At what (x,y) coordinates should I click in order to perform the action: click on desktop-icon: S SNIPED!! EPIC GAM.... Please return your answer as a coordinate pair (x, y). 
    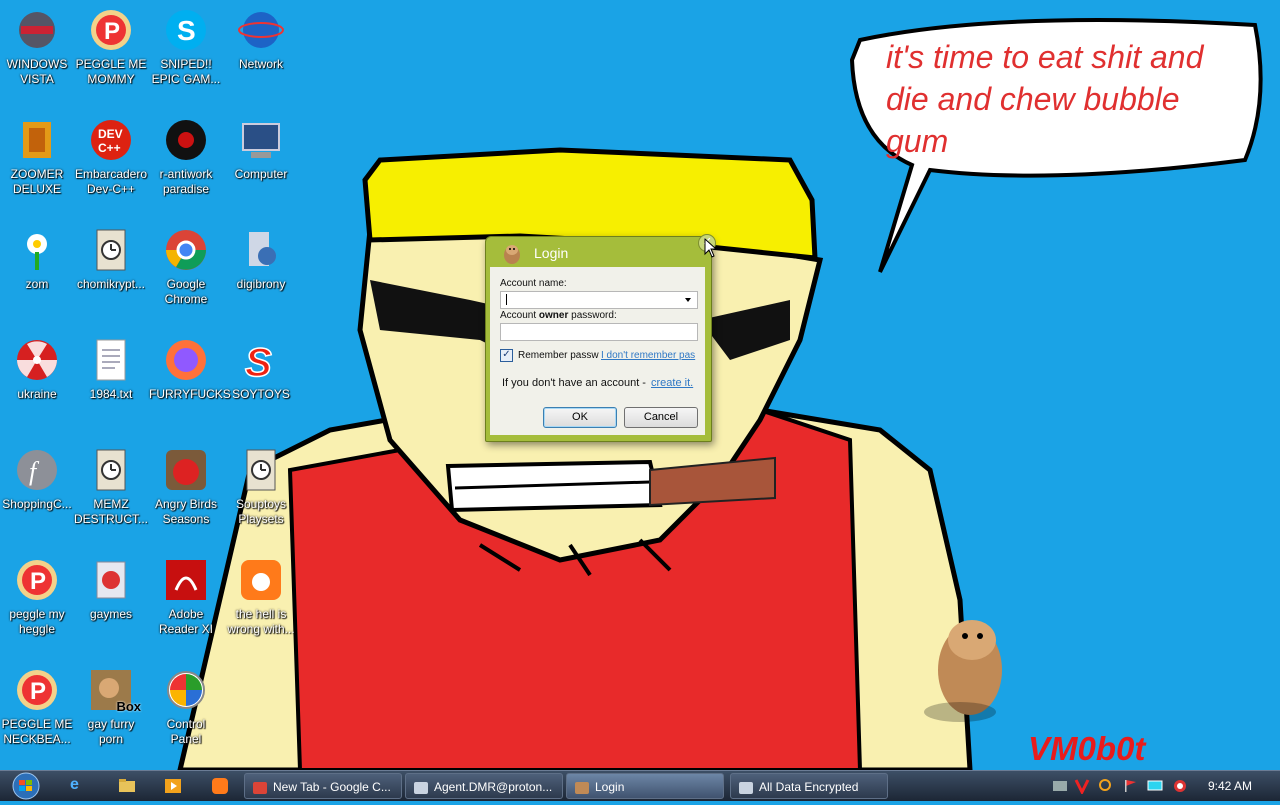
    Looking at the image, I should click on (186, 46).